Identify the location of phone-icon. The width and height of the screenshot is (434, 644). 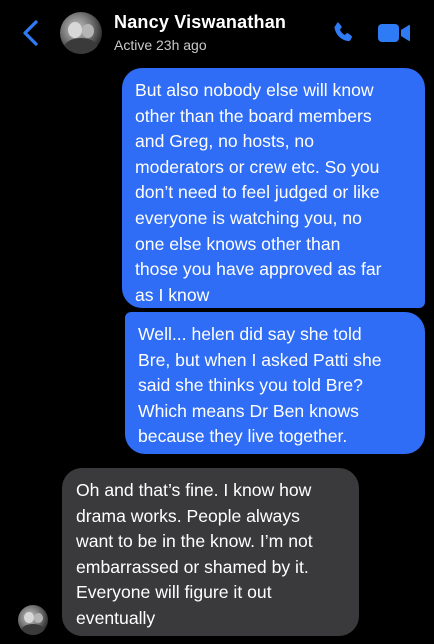
(343, 32).